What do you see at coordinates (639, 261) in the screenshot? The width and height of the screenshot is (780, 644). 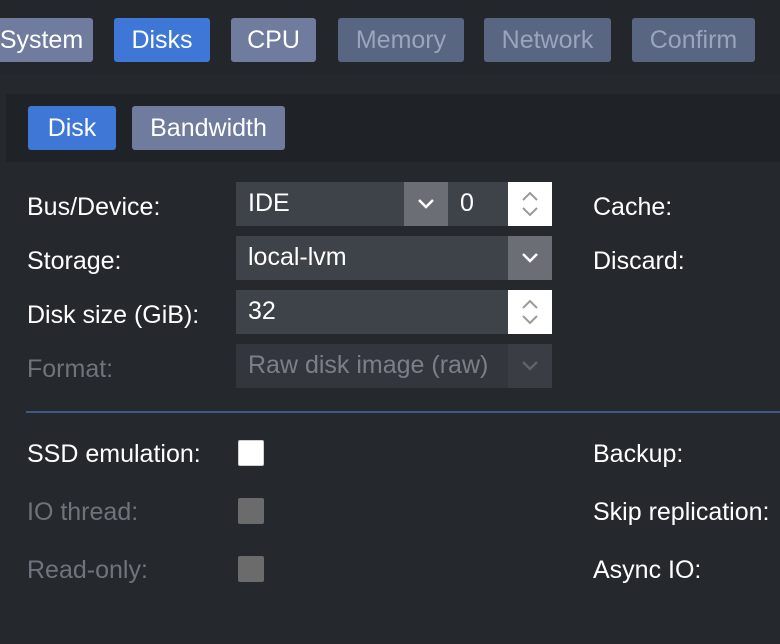 I see `discard-label: Discard:` at bounding box center [639, 261].